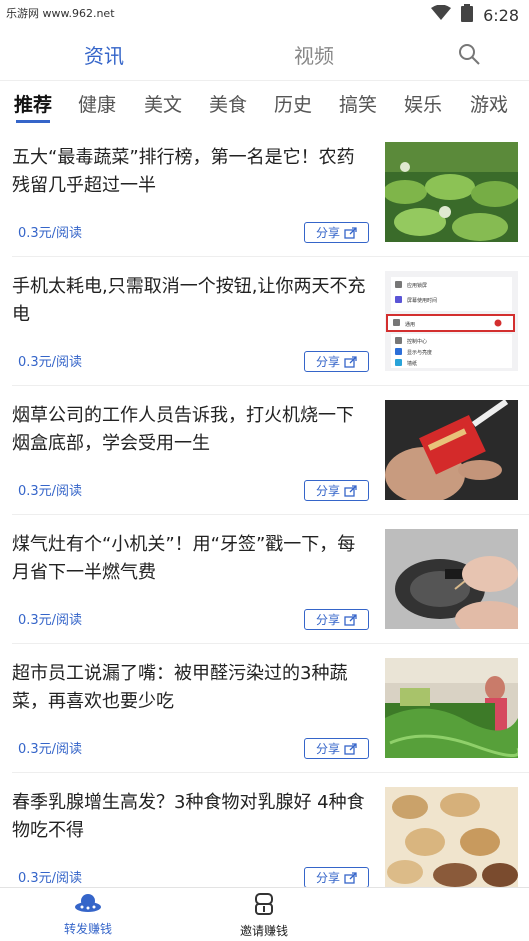  I want to click on category-bar: 推荐 健康 美文 美食 历史 搞笑 娱乐 游戏, so click(264, 103).